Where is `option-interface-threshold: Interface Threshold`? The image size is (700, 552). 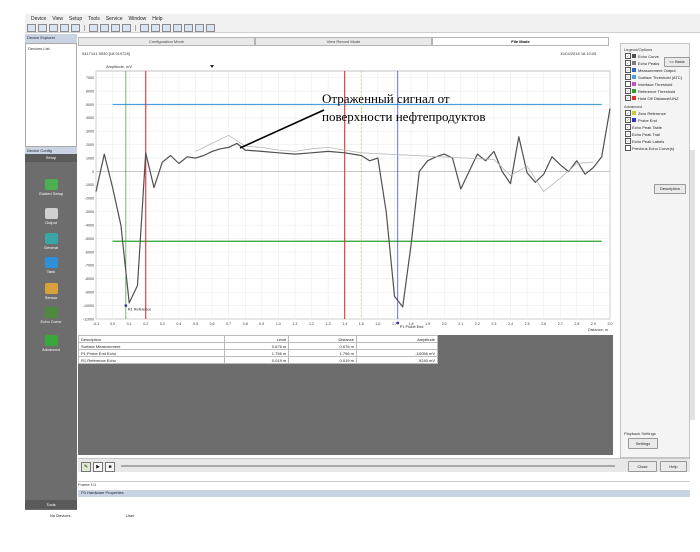 option-interface-threshold: Interface Threshold is located at coordinates (655, 84).